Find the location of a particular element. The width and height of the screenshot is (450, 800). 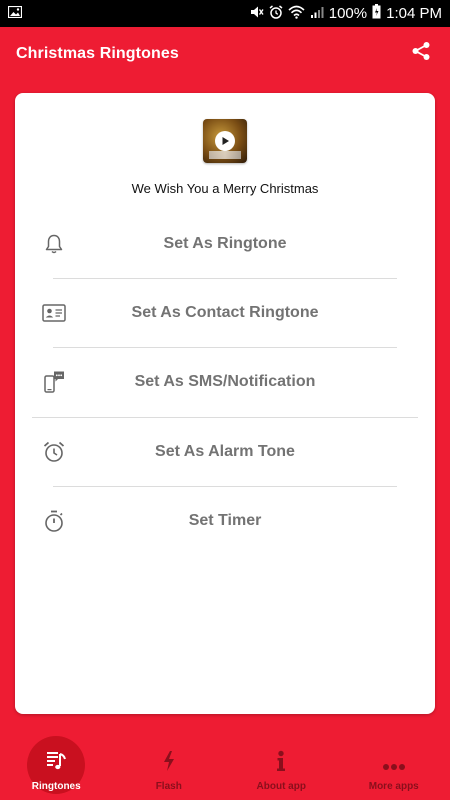

wifi-icon is located at coordinates (296, 14).